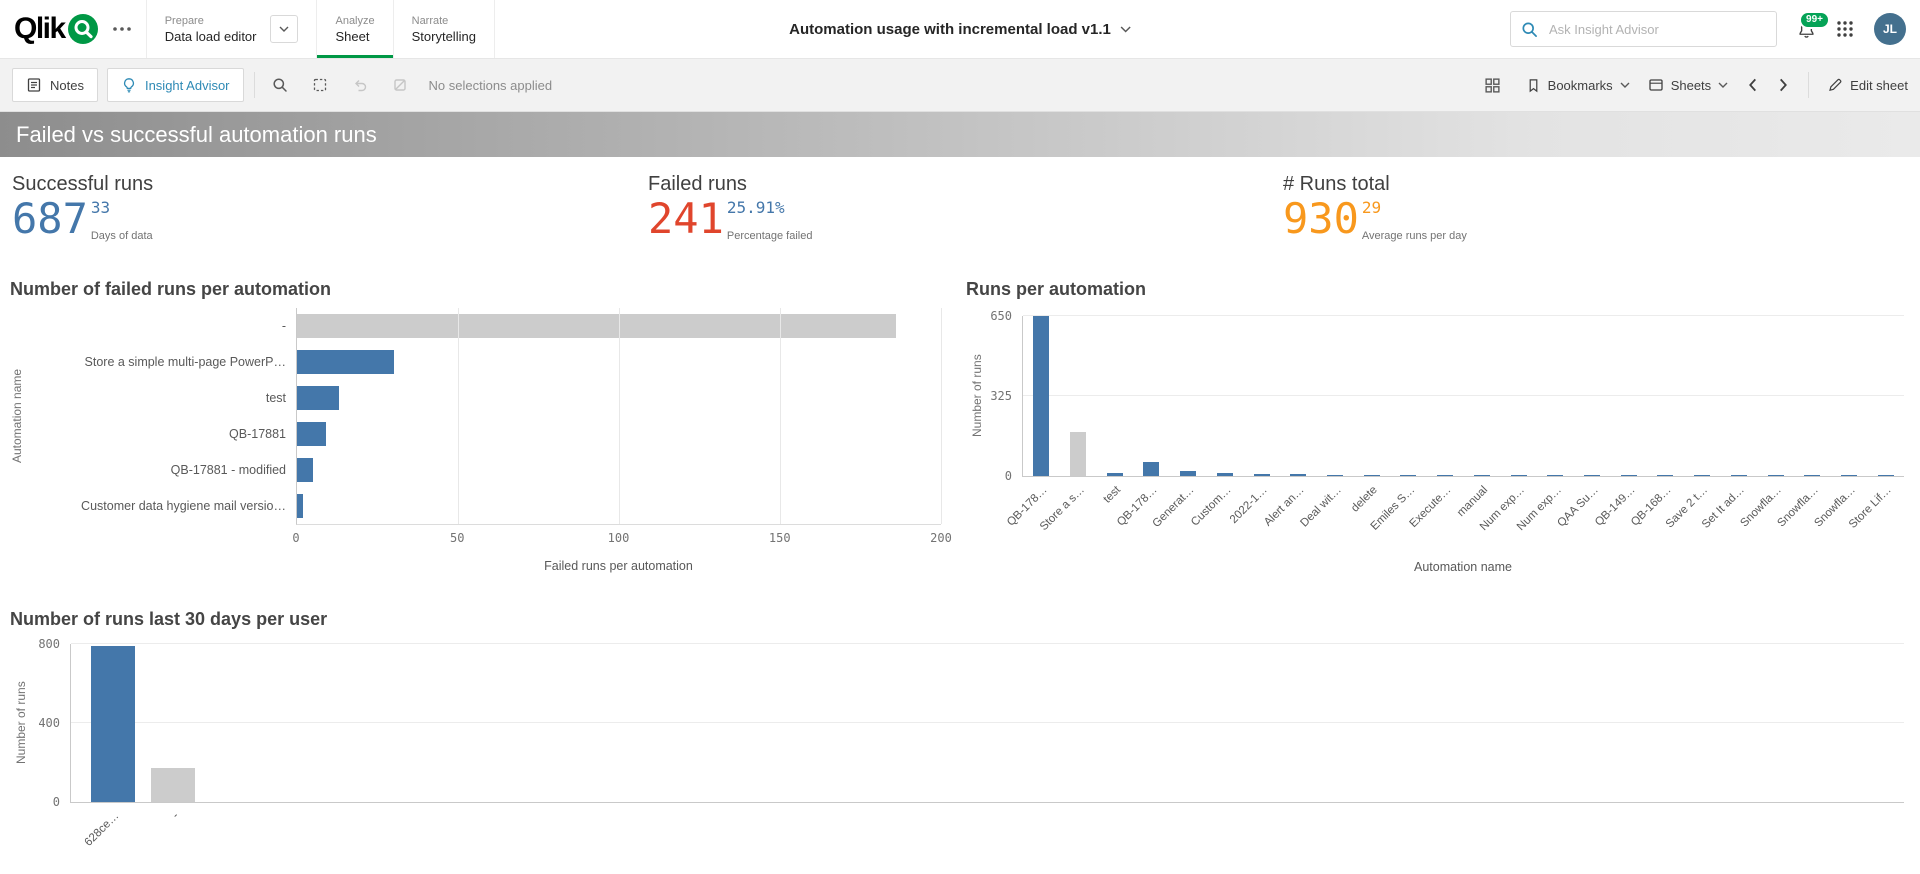 The height and width of the screenshot is (874, 1920). I want to click on plot-area, so click(1463, 396).